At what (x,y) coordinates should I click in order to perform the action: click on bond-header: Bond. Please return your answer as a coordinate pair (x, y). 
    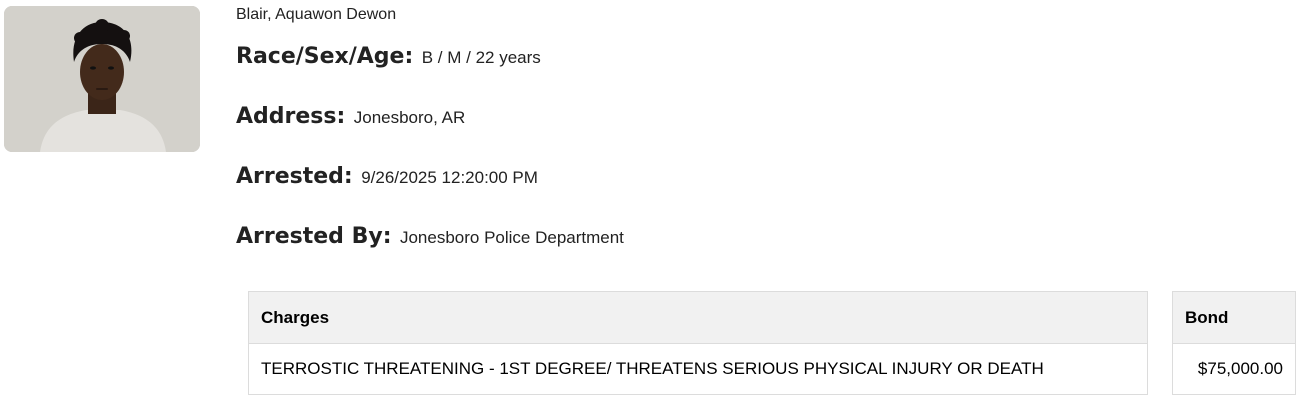
    Looking at the image, I should click on (1234, 317).